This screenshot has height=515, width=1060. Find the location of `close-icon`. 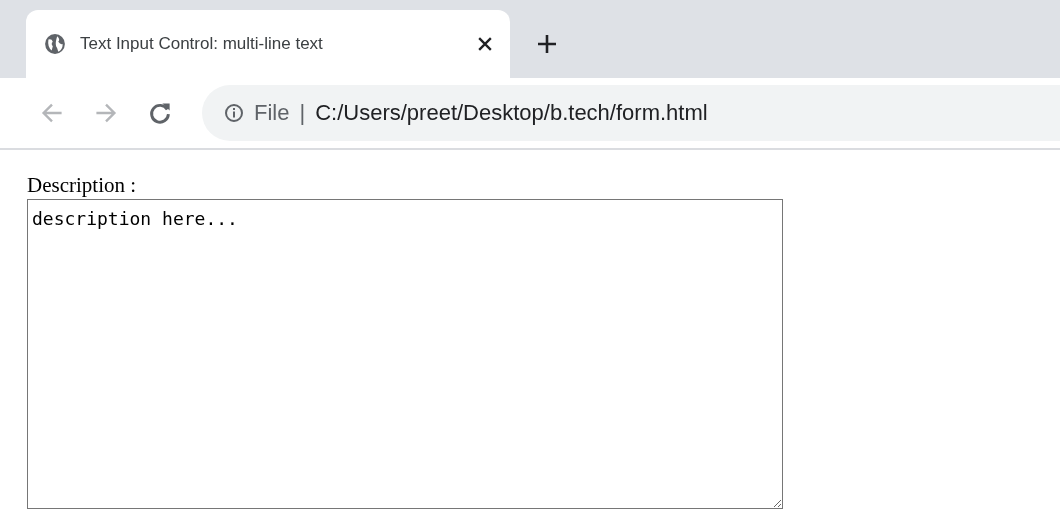

close-icon is located at coordinates (485, 44).